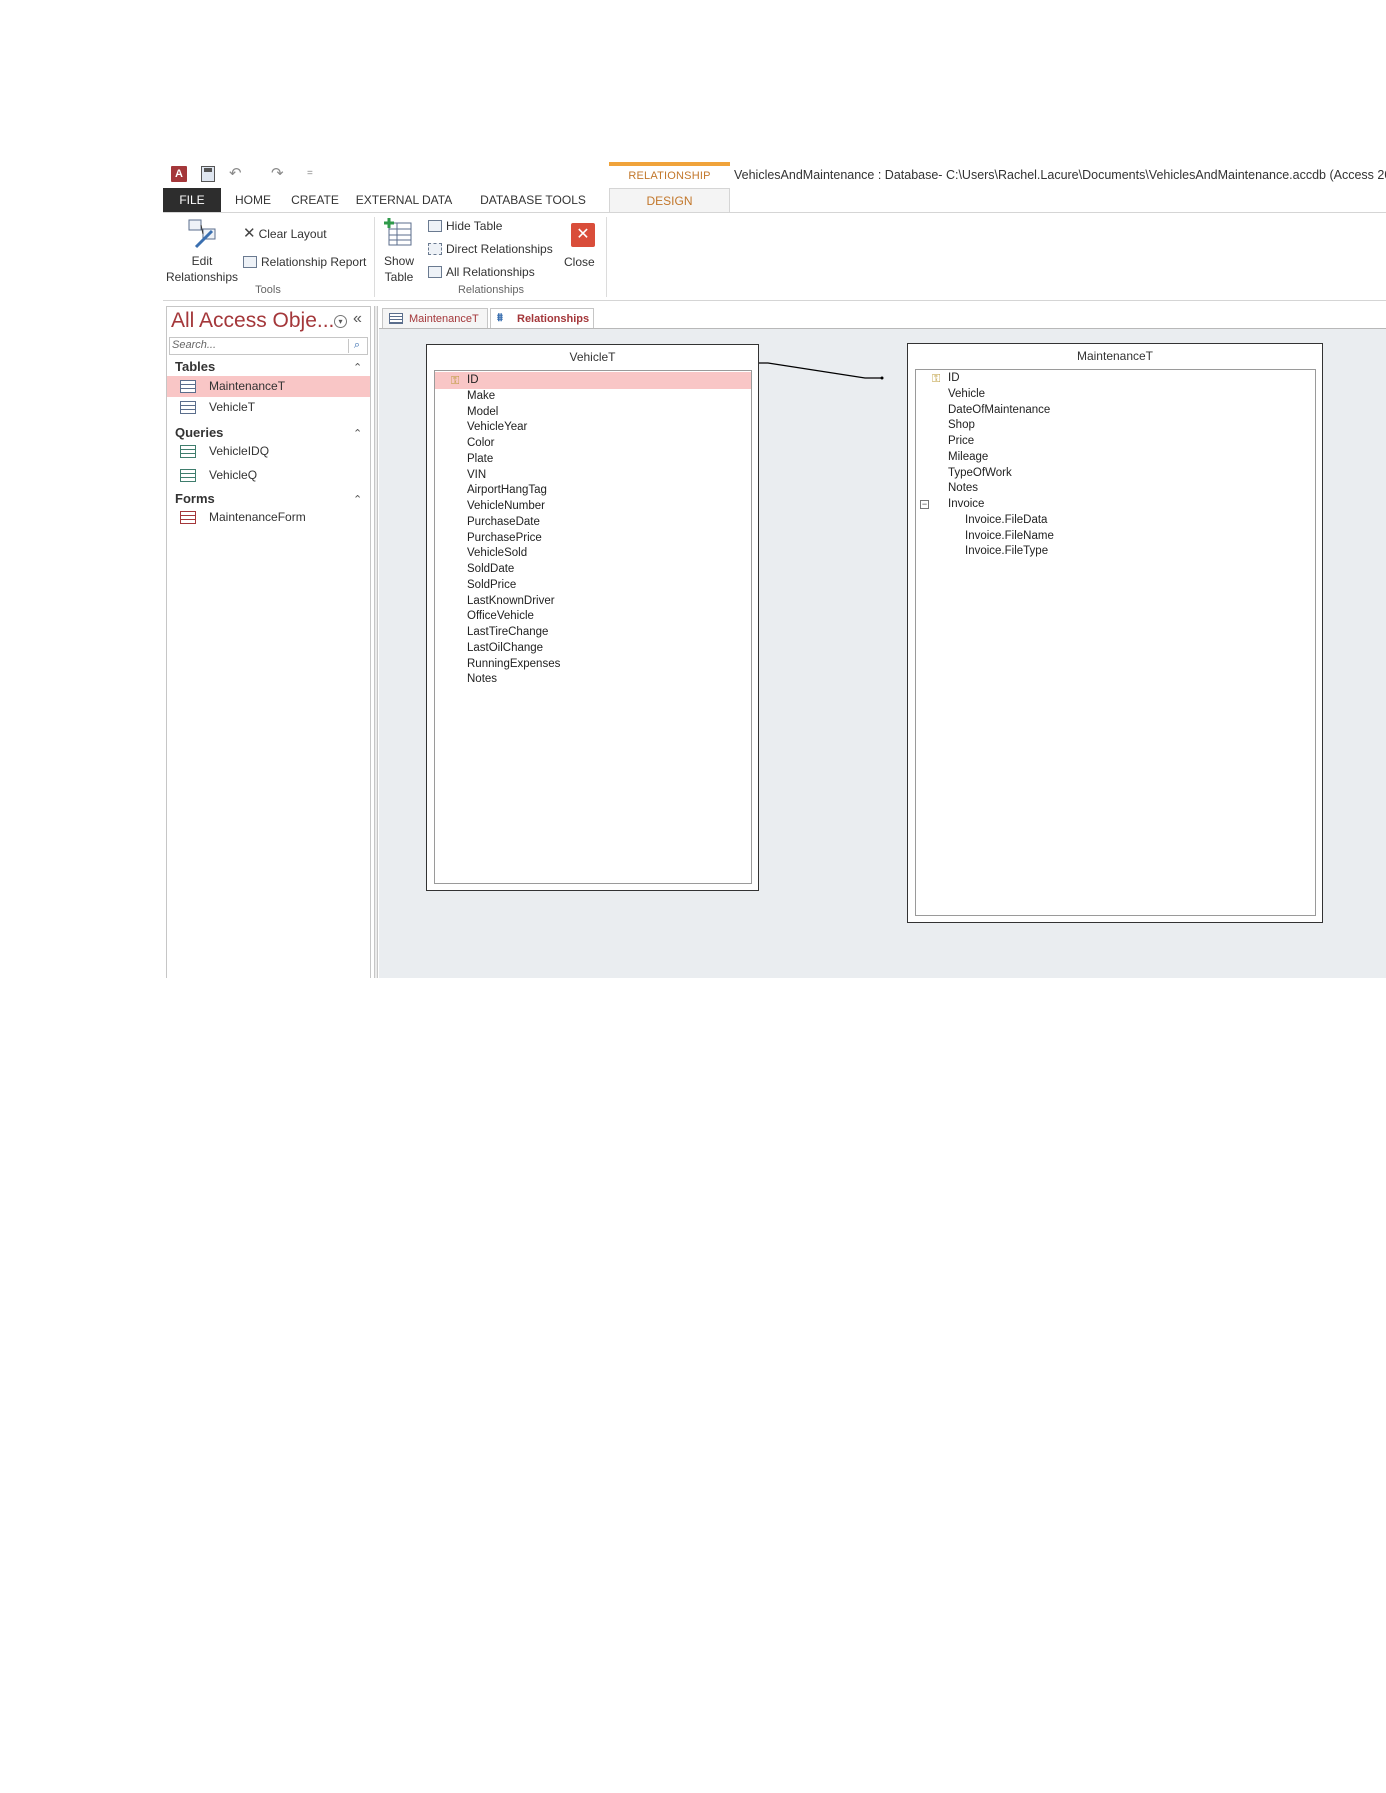 This screenshot has width=1386, height=1793. I want to click on close-label: Close, so click(579, 262).